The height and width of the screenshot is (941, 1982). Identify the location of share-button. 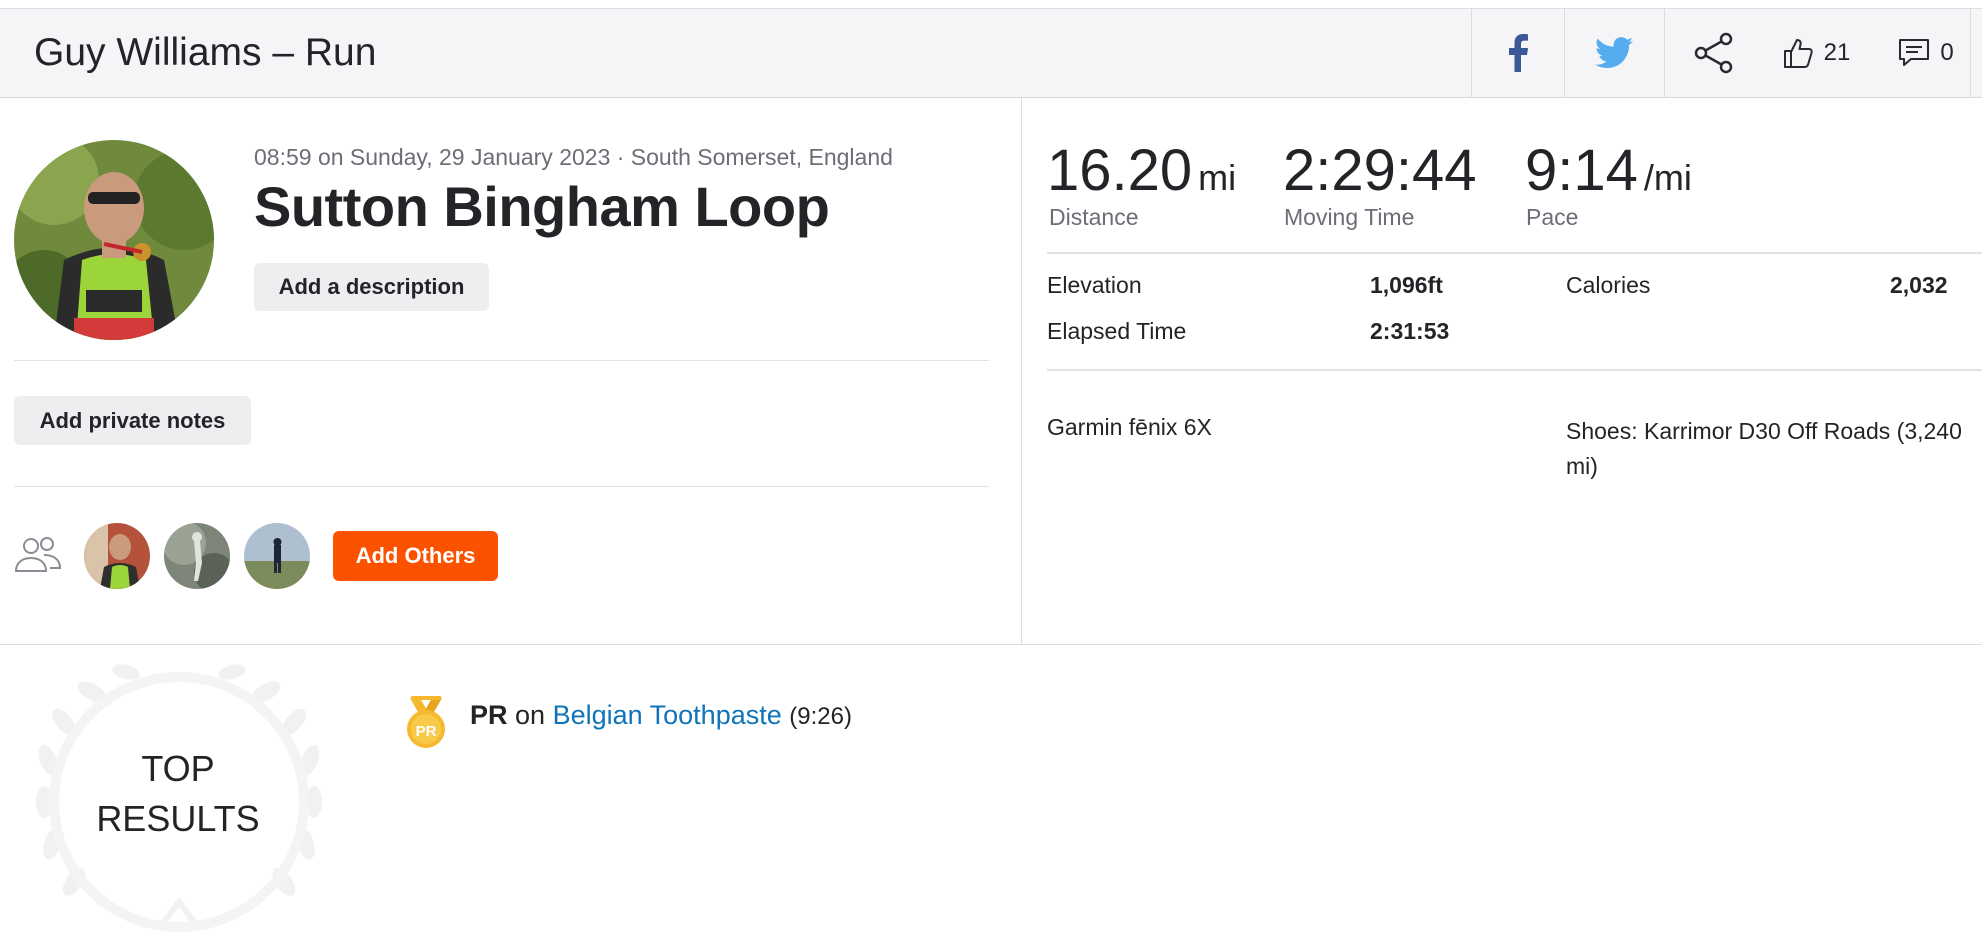
(1714, 53).